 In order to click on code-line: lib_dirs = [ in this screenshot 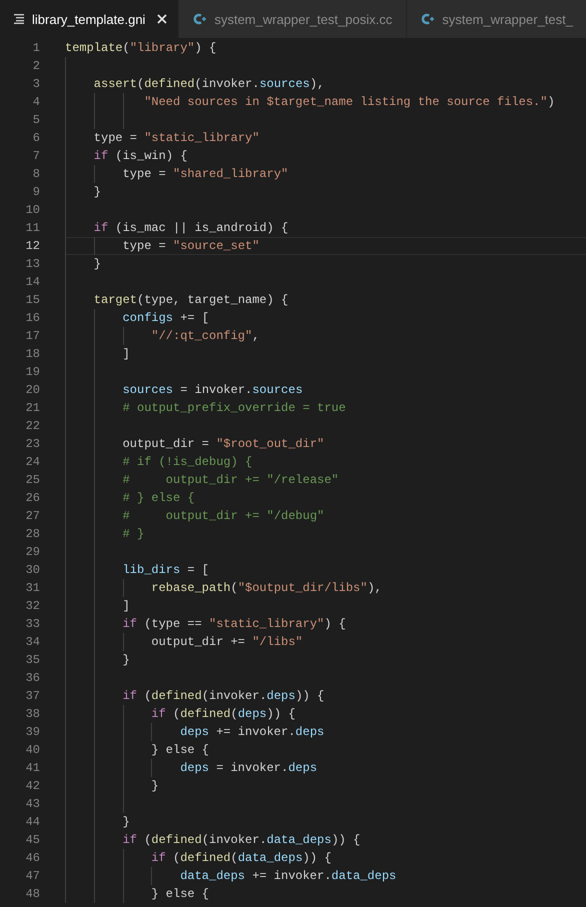, I will do `click(166, 570)`.